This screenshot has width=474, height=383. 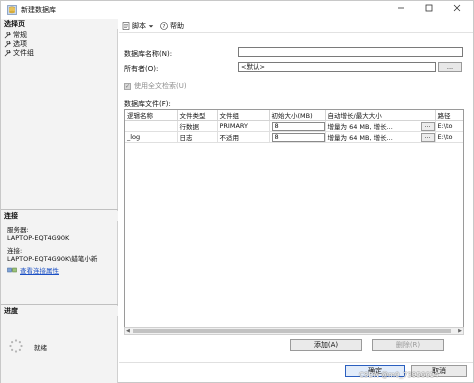 What do you see at coordinates (59, 24) in the screenshot?
I see `select-page-header: 选择页` at bounding box center [59, 24].